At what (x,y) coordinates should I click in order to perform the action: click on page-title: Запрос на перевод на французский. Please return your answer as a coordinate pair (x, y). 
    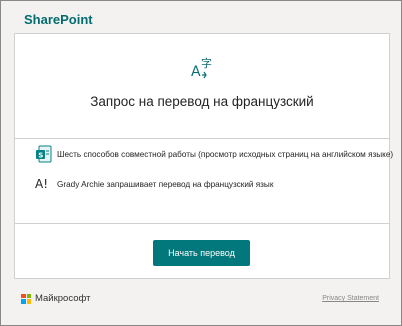
    Looking at the image, I should click on (202, 101).